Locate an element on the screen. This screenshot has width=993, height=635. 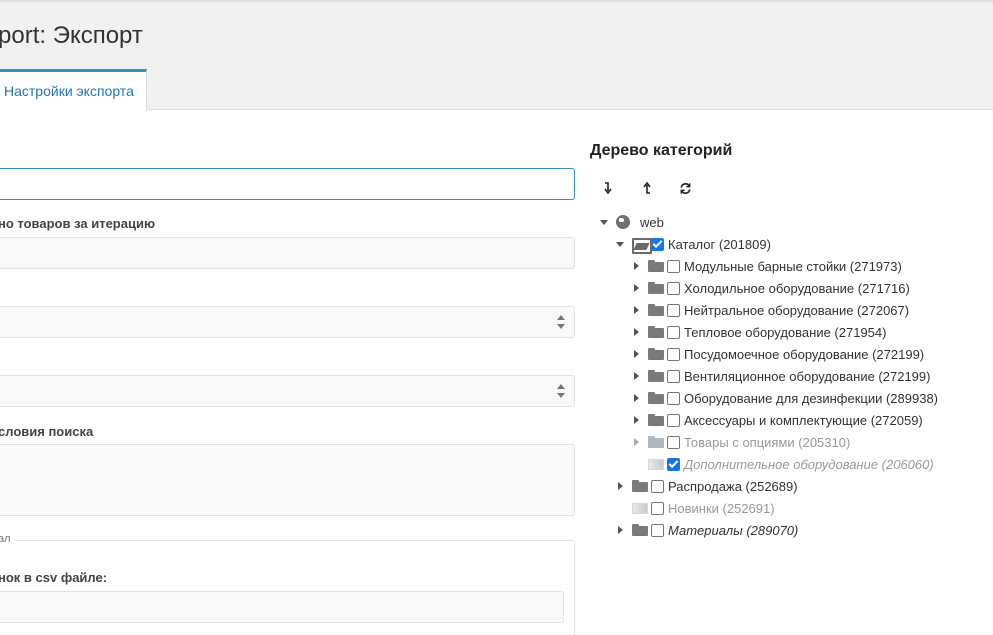
tab-export-settings: Настройки экспорта is located at coordinates (73, 90).